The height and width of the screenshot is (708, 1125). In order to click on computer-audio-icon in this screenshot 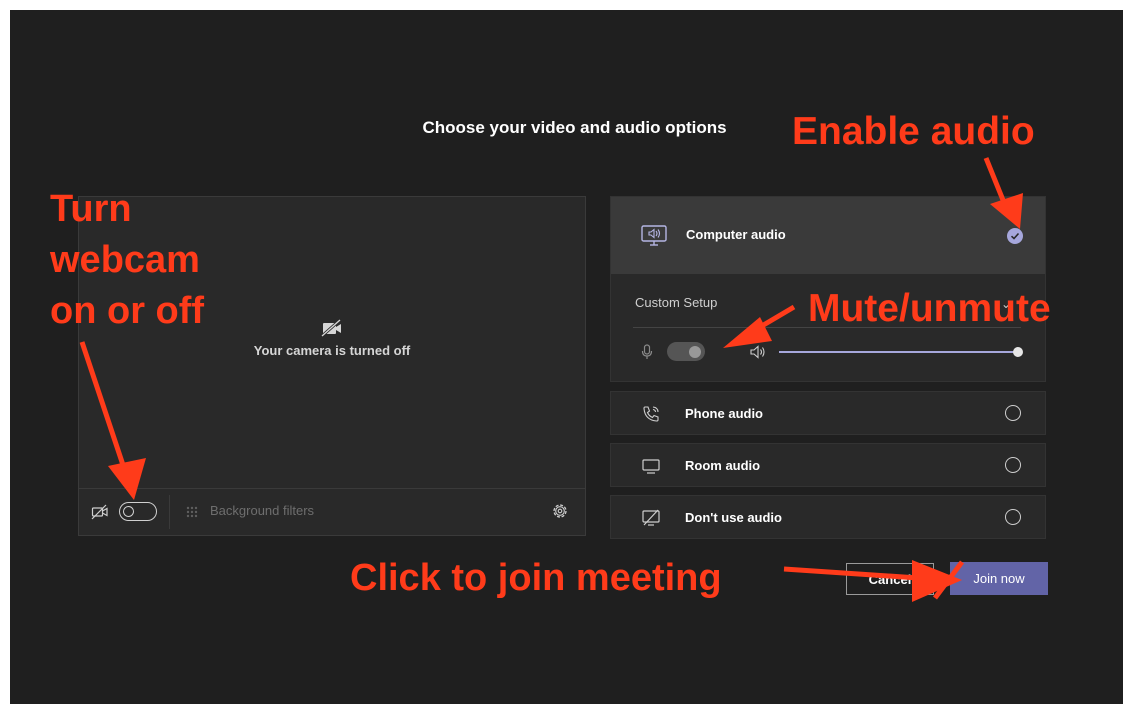, I will do `click(654, 235)`.